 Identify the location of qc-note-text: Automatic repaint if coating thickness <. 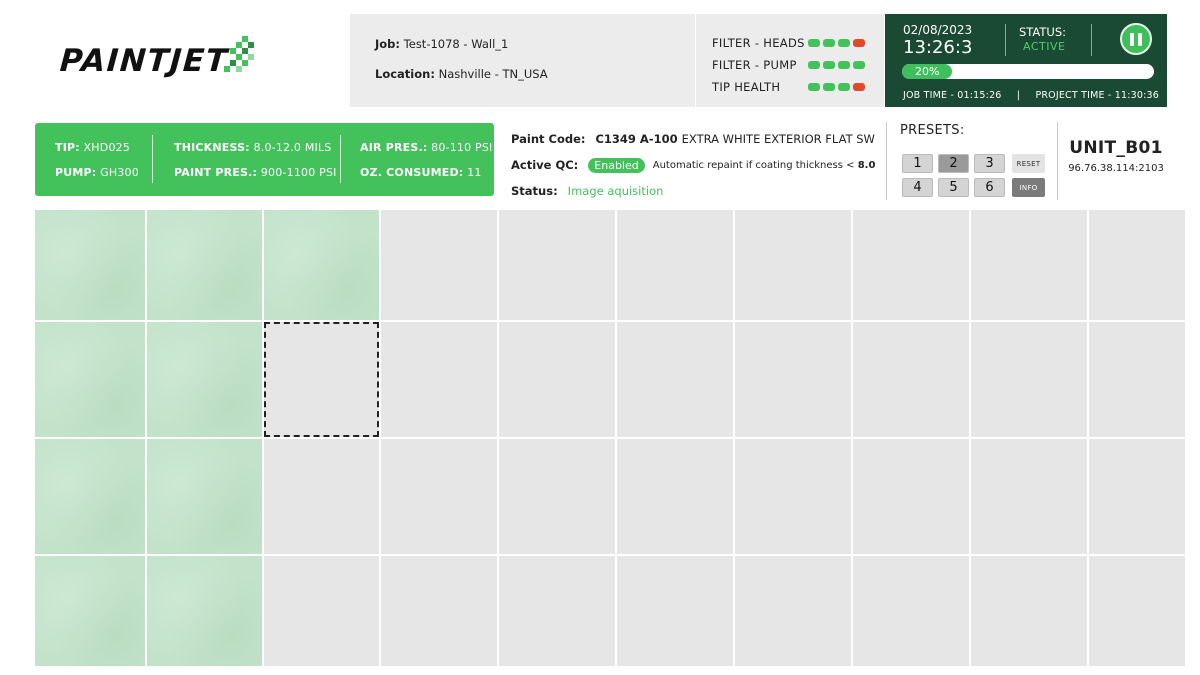
(753, 165).